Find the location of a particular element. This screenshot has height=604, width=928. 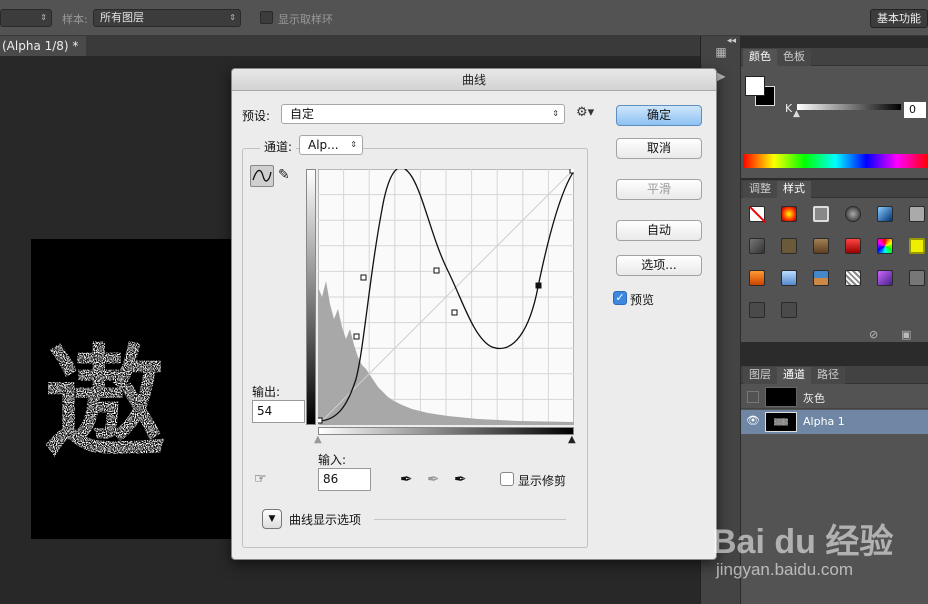

canvas-artwork: 遨 is located at coordinates (105, 403).